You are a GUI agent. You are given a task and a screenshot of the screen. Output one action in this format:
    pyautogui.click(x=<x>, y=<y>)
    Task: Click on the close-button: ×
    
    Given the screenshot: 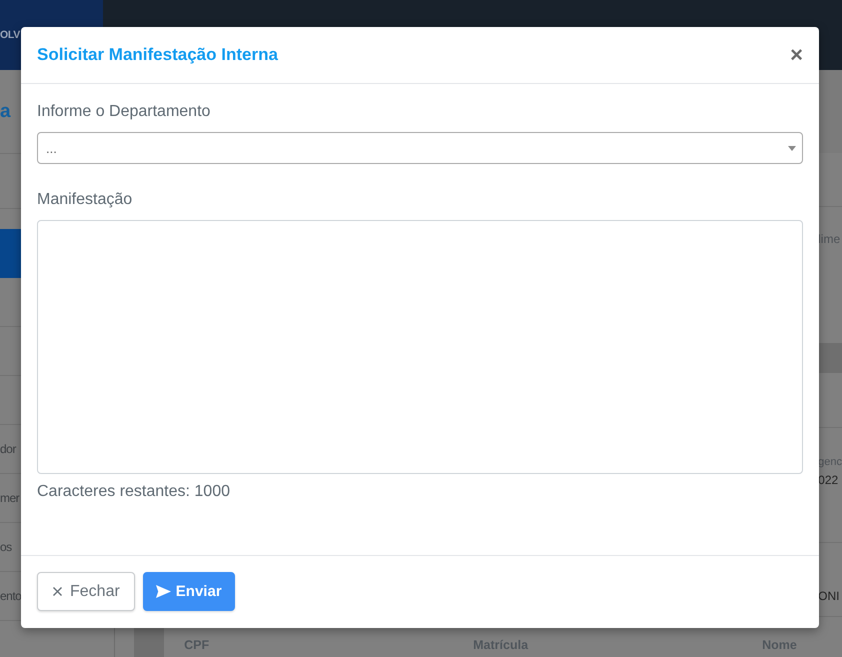 What is the action you would take?
    pyautogui.click(x=796, y=55)
    